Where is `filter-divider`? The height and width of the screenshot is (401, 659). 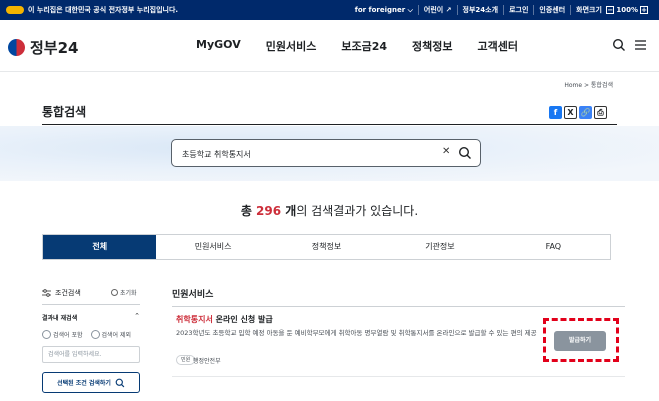
filter-divider is located at coordinates (91, 304).